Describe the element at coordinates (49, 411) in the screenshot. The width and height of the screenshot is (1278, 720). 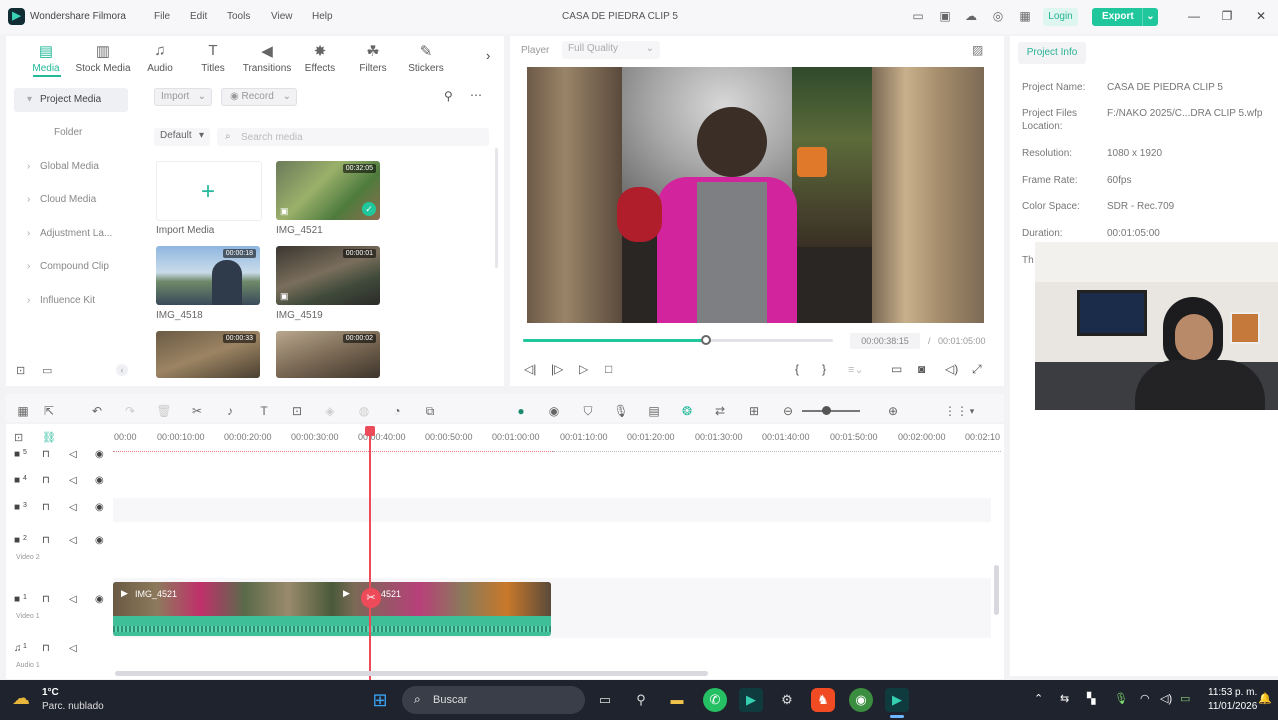
I see `select-tool-icon: ⇱` at that location.